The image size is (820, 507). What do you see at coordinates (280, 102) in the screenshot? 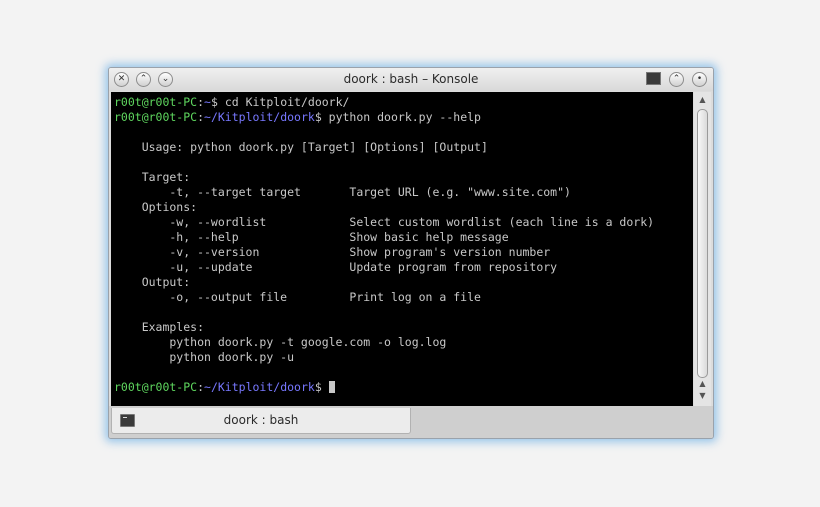
I see `command-text: $ cd Kitploit/doork/` at bounding box center [280, 102].